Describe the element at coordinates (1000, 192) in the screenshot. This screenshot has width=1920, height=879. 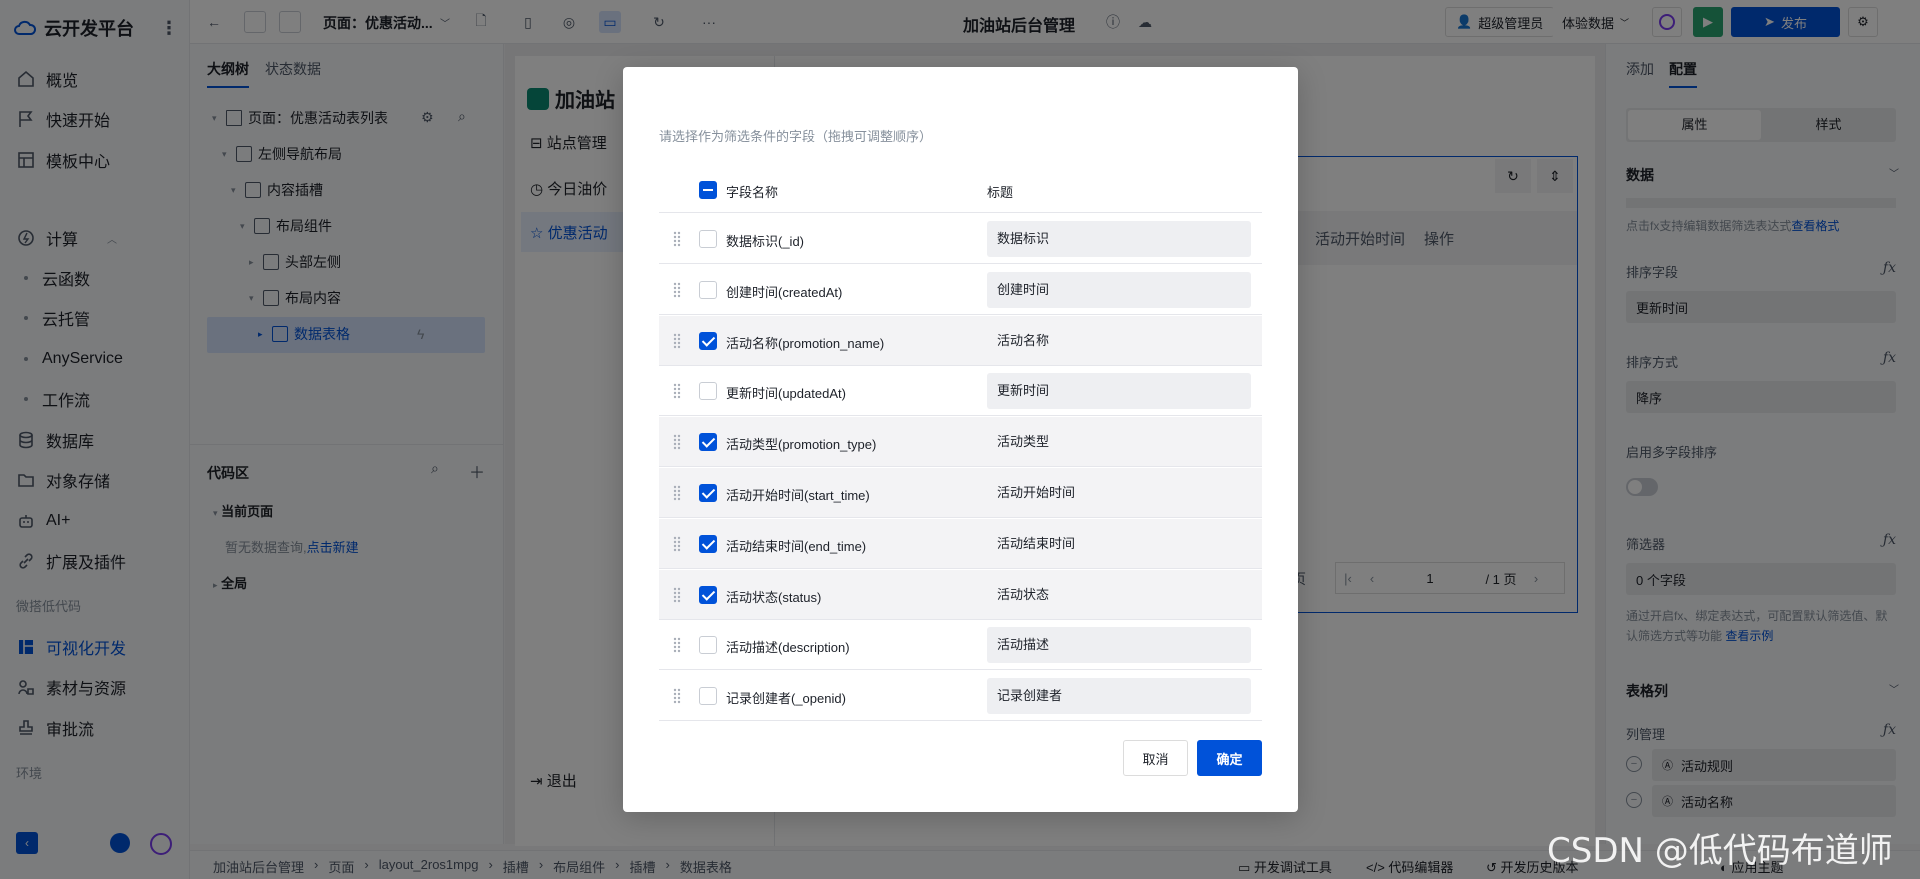
I see `col-title-header: 标题` at that location.